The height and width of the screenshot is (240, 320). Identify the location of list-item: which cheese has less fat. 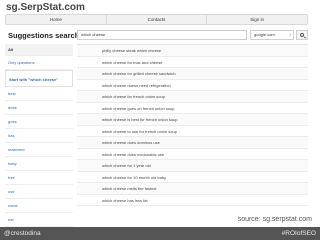
(192, 200).